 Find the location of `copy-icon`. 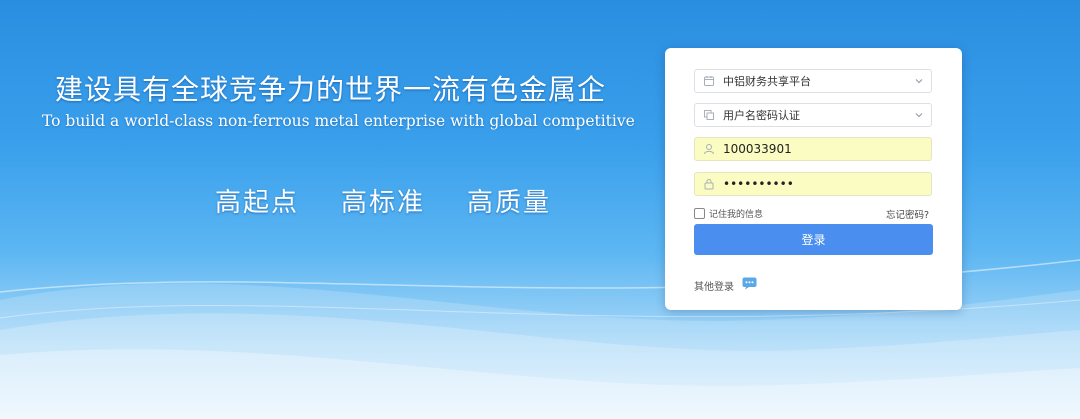

copy-icon is located at coordinates (709, 115).